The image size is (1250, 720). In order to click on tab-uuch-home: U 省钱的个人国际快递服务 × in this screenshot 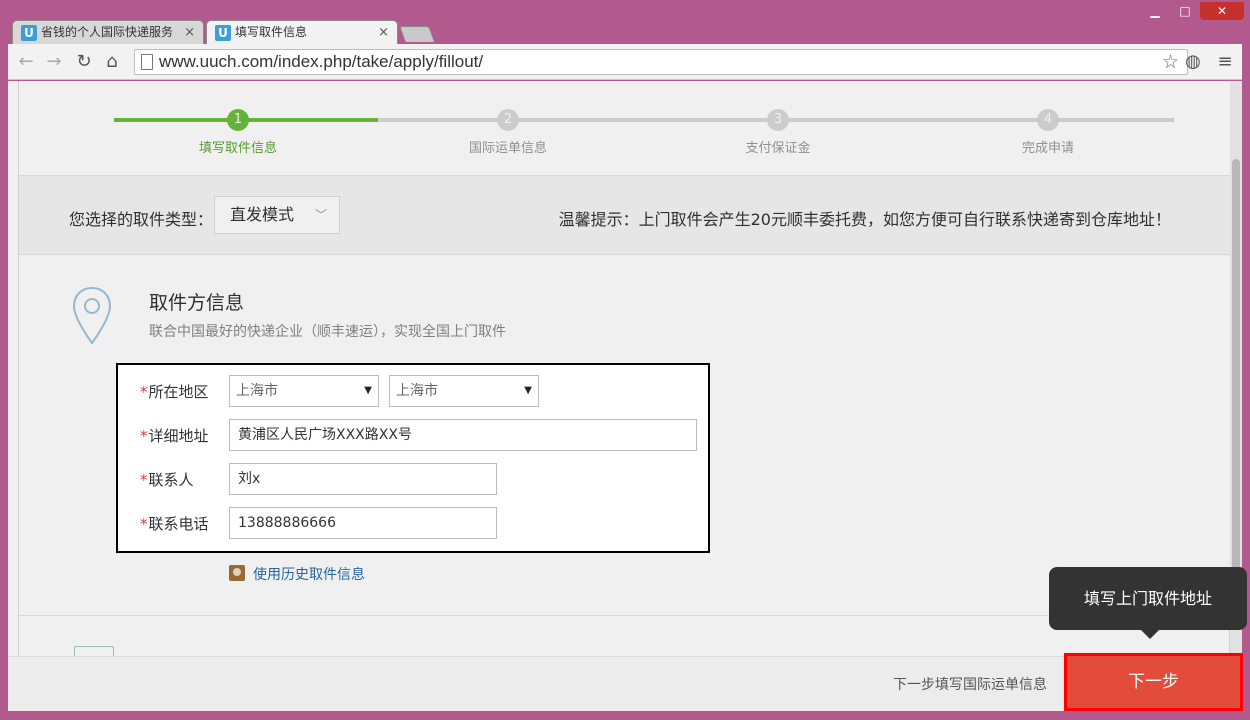, I will do `click(108, 32)`.